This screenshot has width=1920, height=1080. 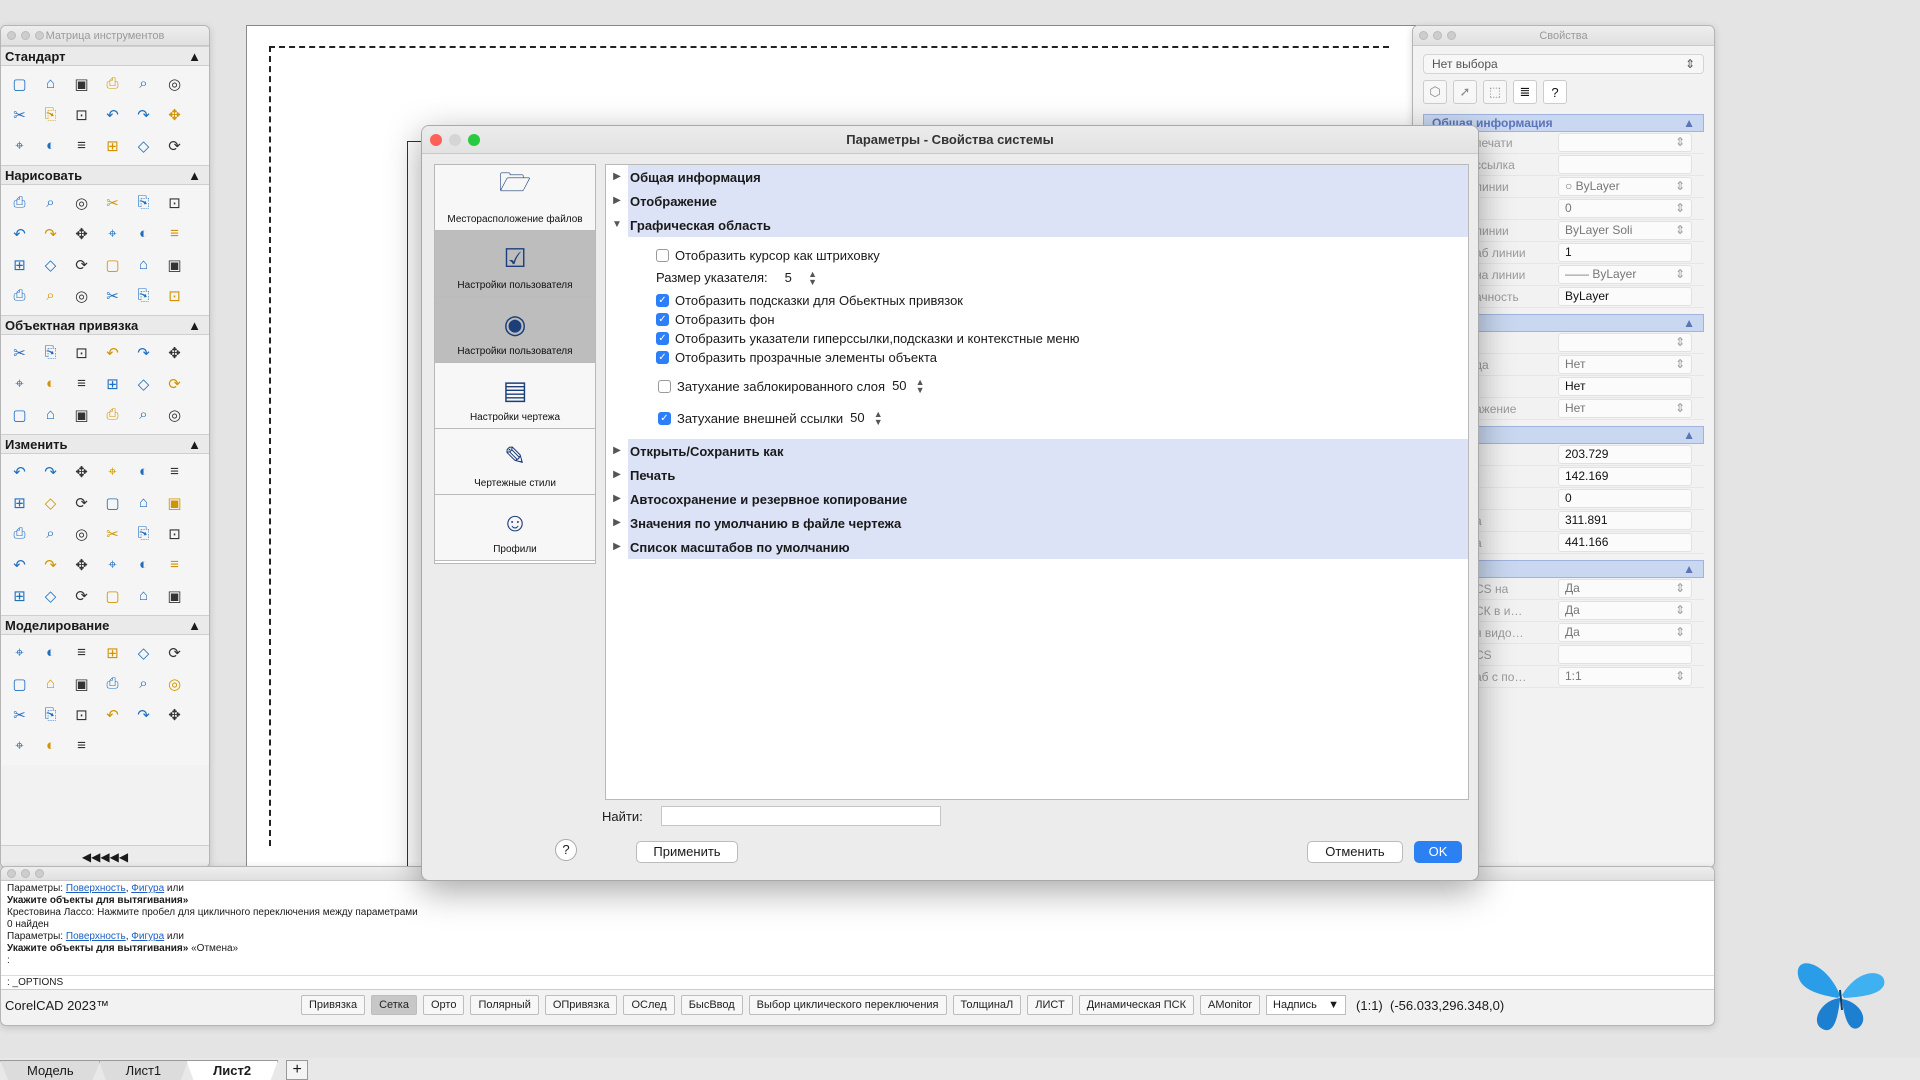 What do you see at coordinates (50, 502) in the screenshot?
I see `rotate-icon: ◇` at bounding box center [50, 502].